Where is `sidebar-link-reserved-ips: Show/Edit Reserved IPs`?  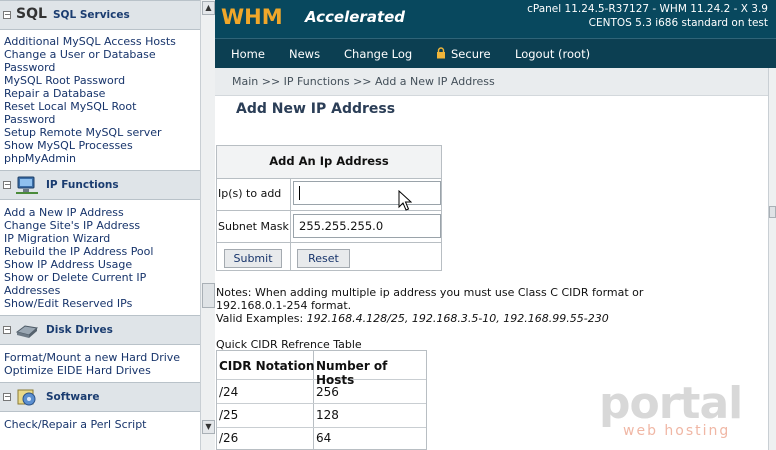 sidebar-link-reserved-ips: Show/Edit Reserved IPs is located at coordinates (100, 303).